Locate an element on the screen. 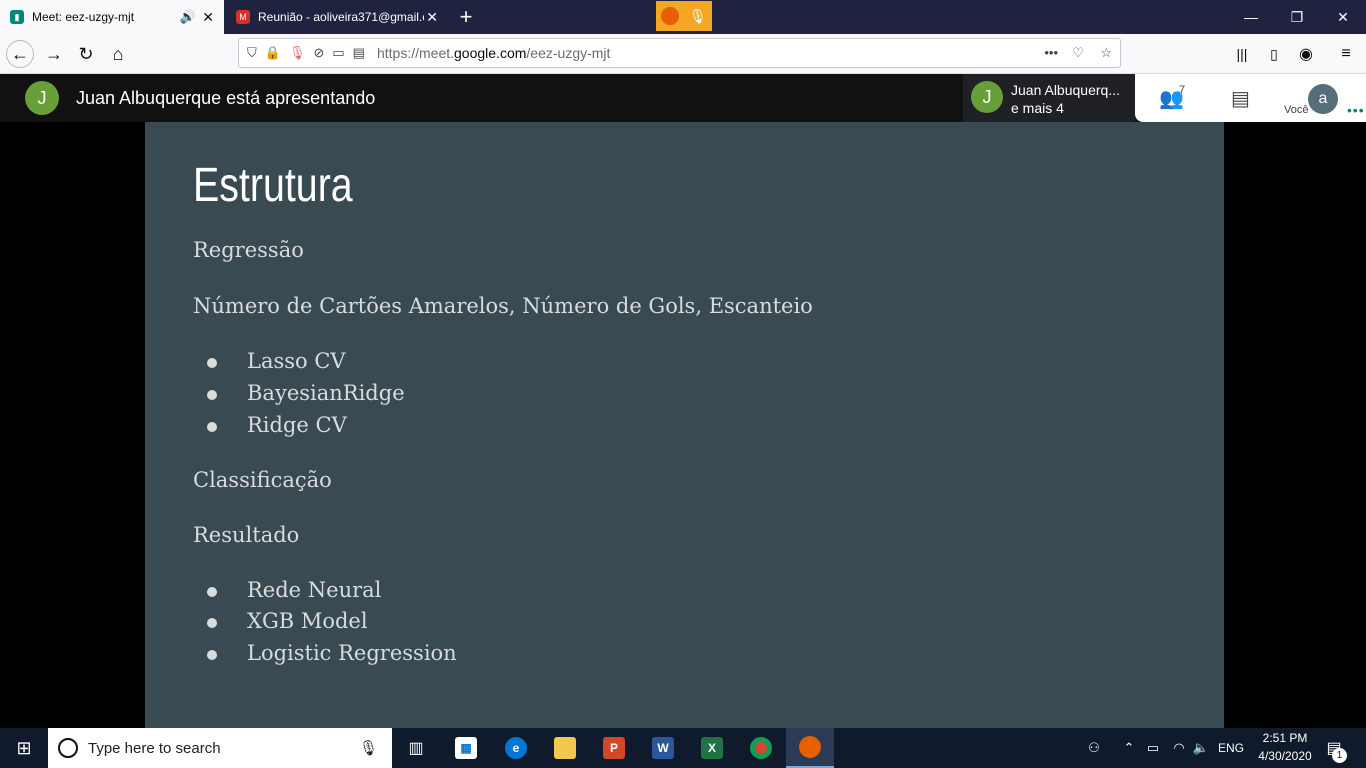 This screenshot has width=1366, height=768. people-icon: ⚇ is located at coordinates (1094, 748).